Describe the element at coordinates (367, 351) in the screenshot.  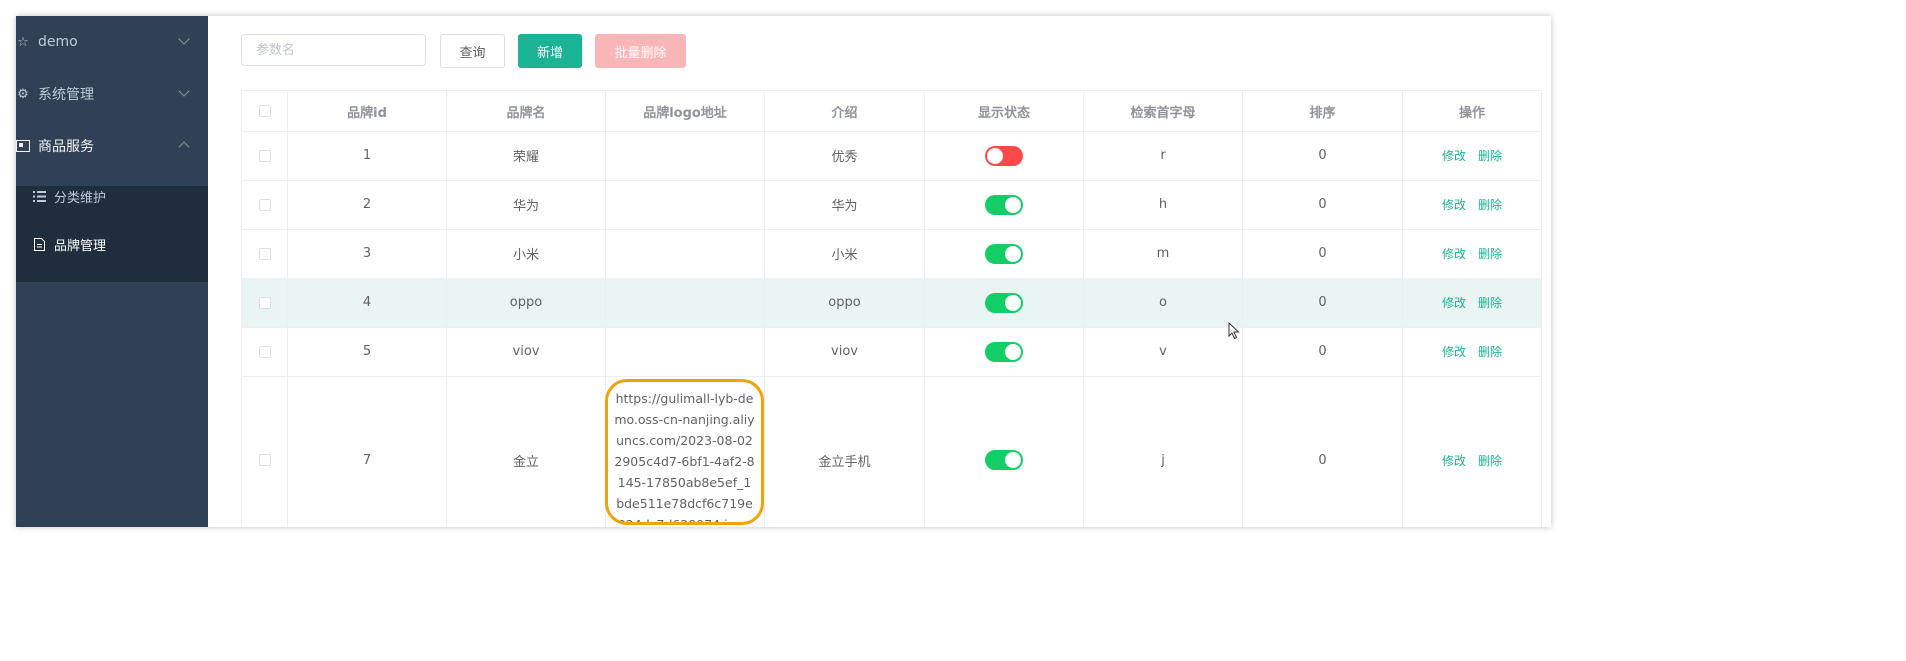
I see `cell-brand-id: 5` at that location.